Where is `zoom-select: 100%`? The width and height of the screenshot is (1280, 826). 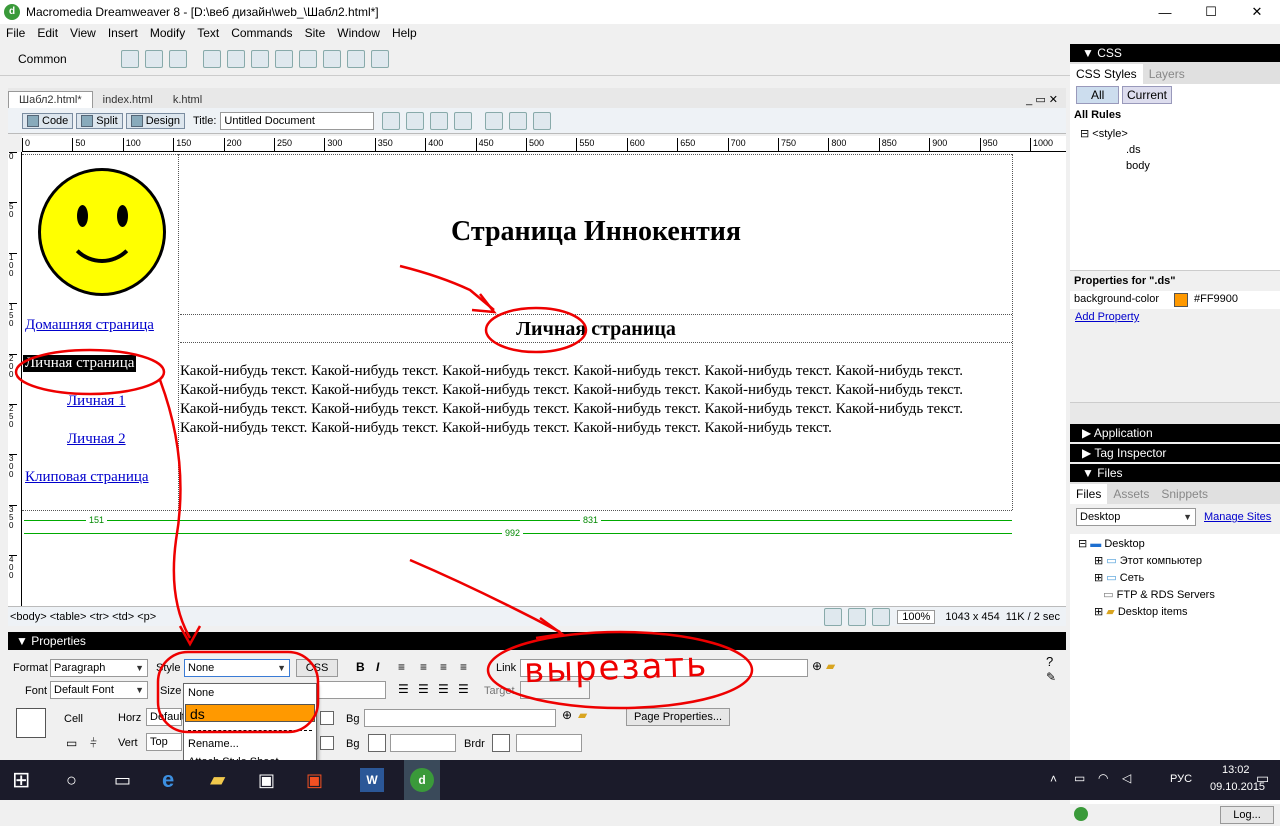
zoom-select: 100% is located at coordinates (916, 616).